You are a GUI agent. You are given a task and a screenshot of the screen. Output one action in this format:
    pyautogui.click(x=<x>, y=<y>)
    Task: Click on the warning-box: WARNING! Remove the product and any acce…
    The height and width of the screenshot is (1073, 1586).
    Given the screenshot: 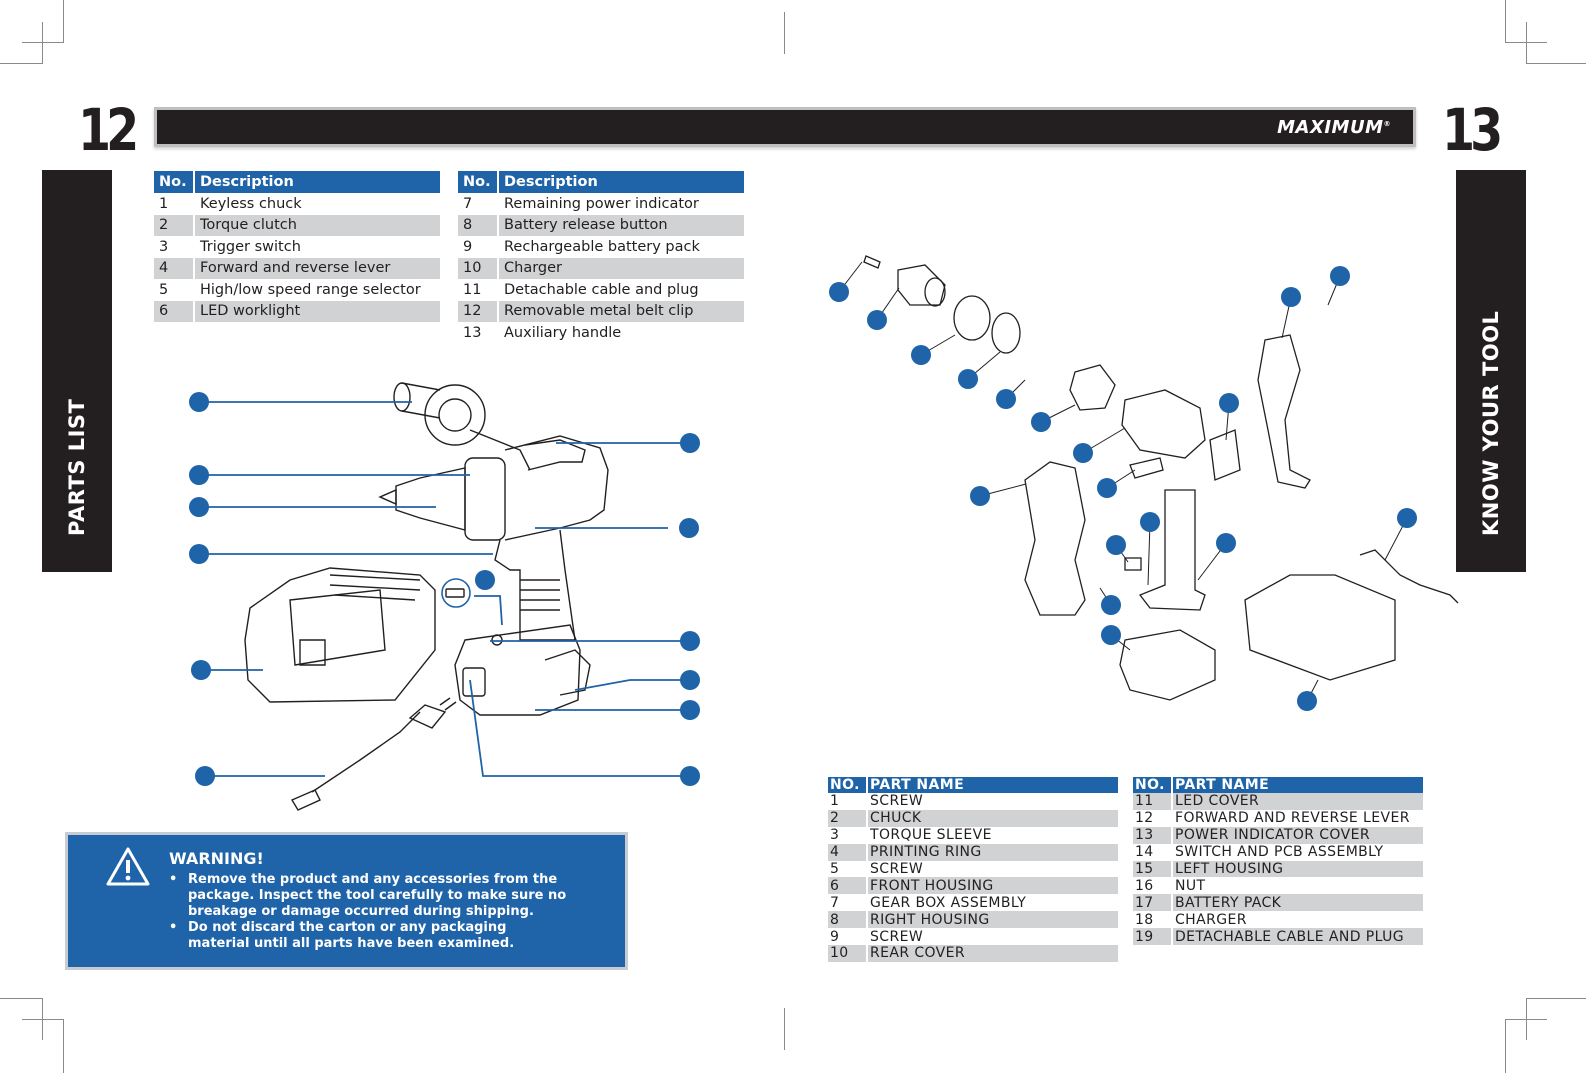 What is the action you would take?
    pyautogui.click(x=346, y=901)
    